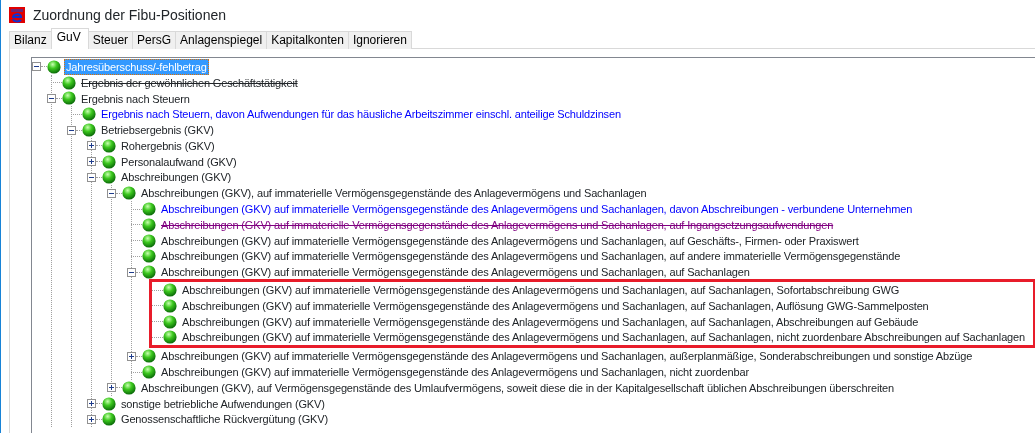 The width and height of the screenshot is (1035, 433). What do you see at coordinates (455, 372) in the screenshot?
I see `tree-item: Abschreibungen (GKV) auf immaterielle Vermögensgegenstände des Anlagevermögens und Sachanlagen, nicht zuordenbar` at bounding box center [455, 372].